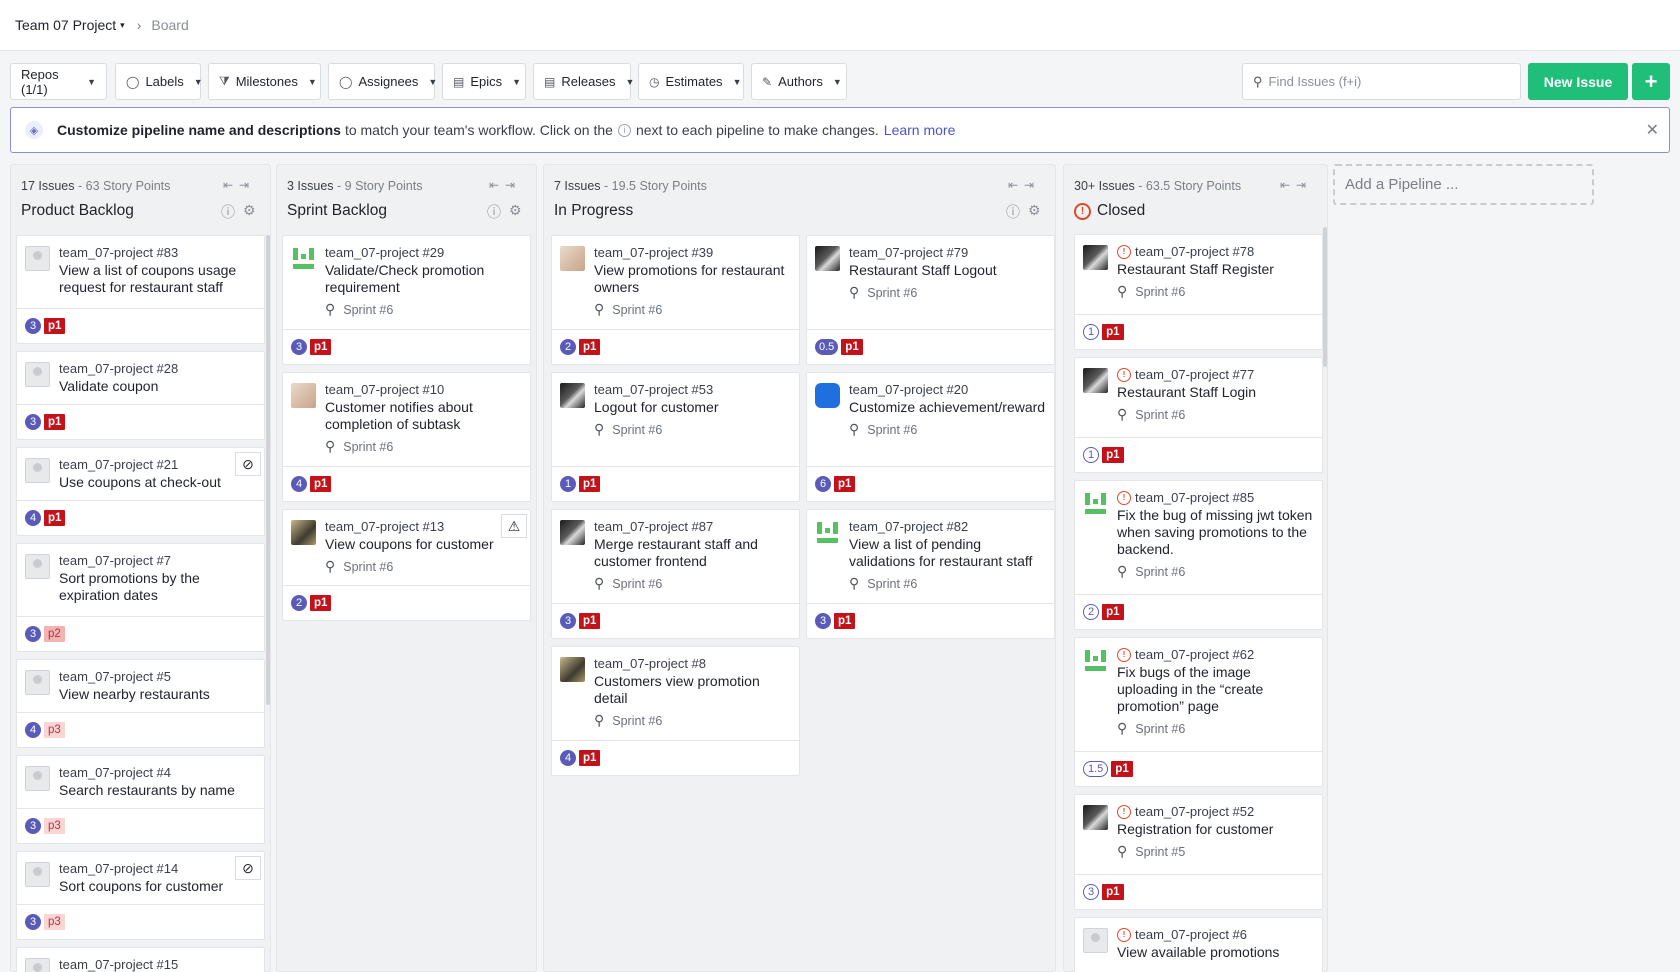 The height and width of the screenshot is (972, 1680). What do you see at coordinates (583, 81) in the screenshot?
I see `filter-releases: ▤ Releases ▼` at bounding box center [583, 81].